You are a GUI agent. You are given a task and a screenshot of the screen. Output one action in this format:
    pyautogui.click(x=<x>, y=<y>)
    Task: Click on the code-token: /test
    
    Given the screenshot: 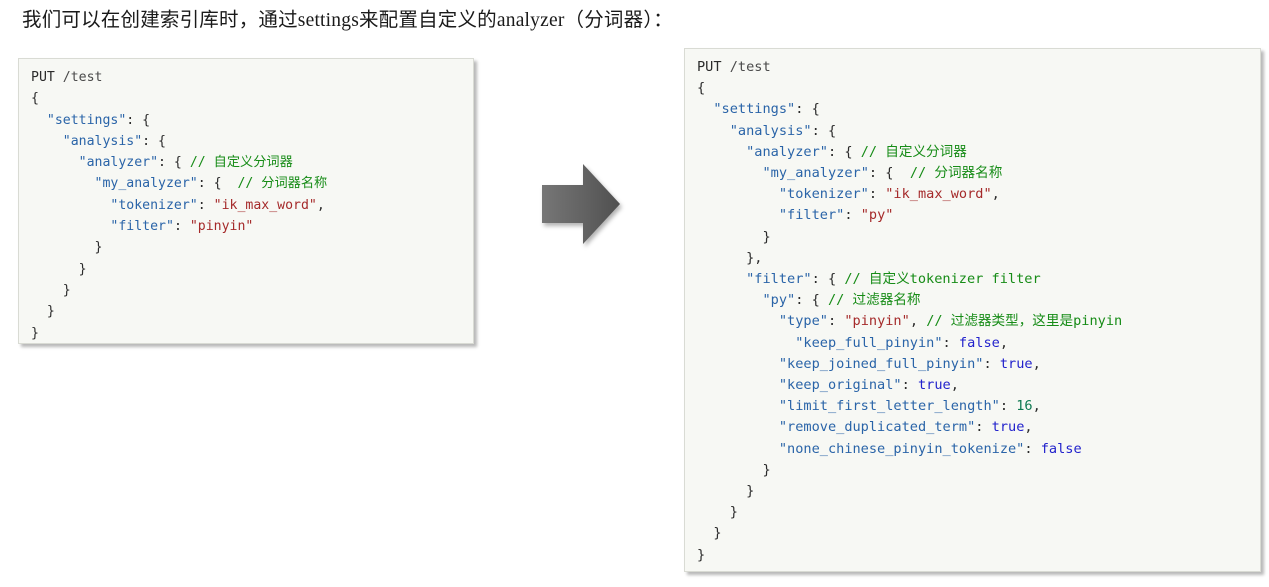 What is the action you would take?
    pyautogui.click(x=750, y=67)
    